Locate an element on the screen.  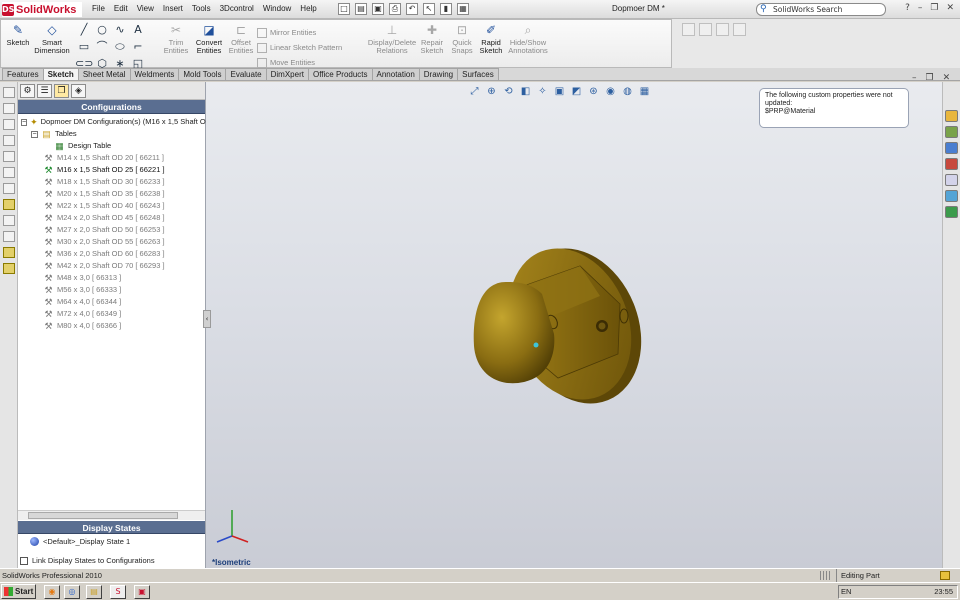
design-table-node: ▦ Design Table is located at coordinates (113, 146).